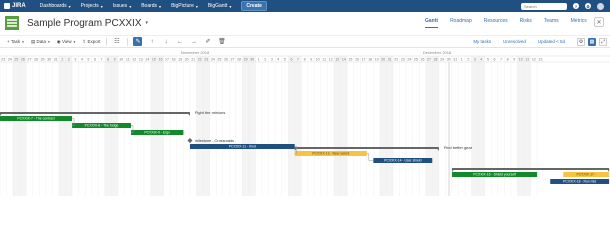 This screenshot has width=610, height=248. What do you see at coordinates (576, 6) in the screenshot?
I see `help-icon: ?` at bounding box center [576, 6].